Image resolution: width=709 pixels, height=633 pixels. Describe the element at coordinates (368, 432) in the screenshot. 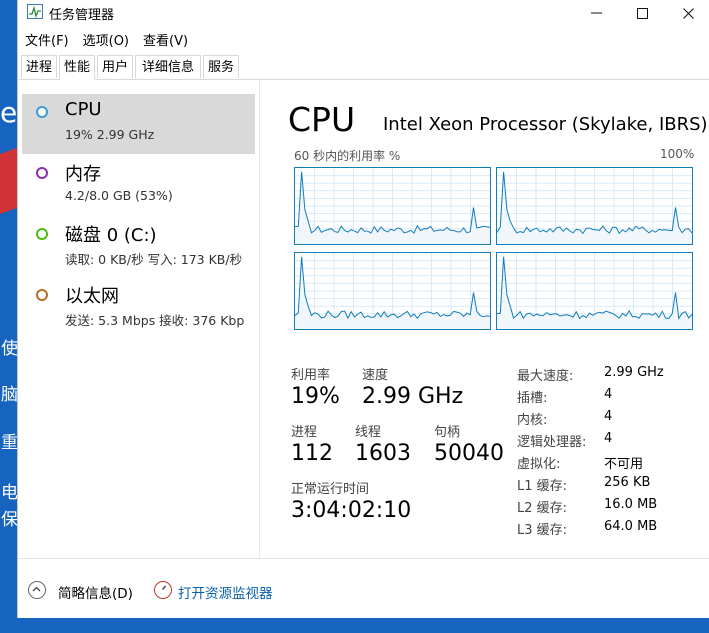

I see `threads-label: 线程` at that location.